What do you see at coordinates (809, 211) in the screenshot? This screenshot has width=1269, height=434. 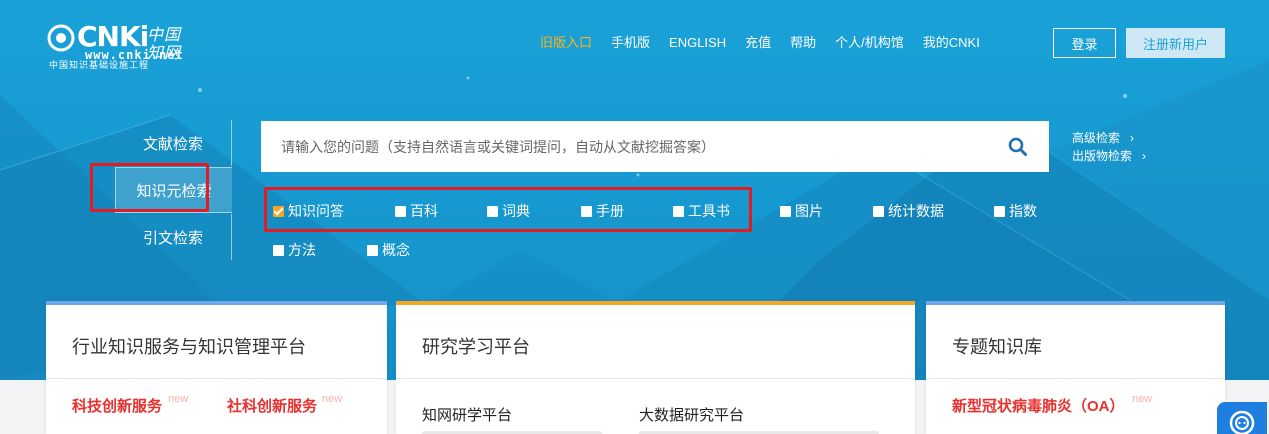 I see `option-label: 图片` at bounding box center [809, 211].